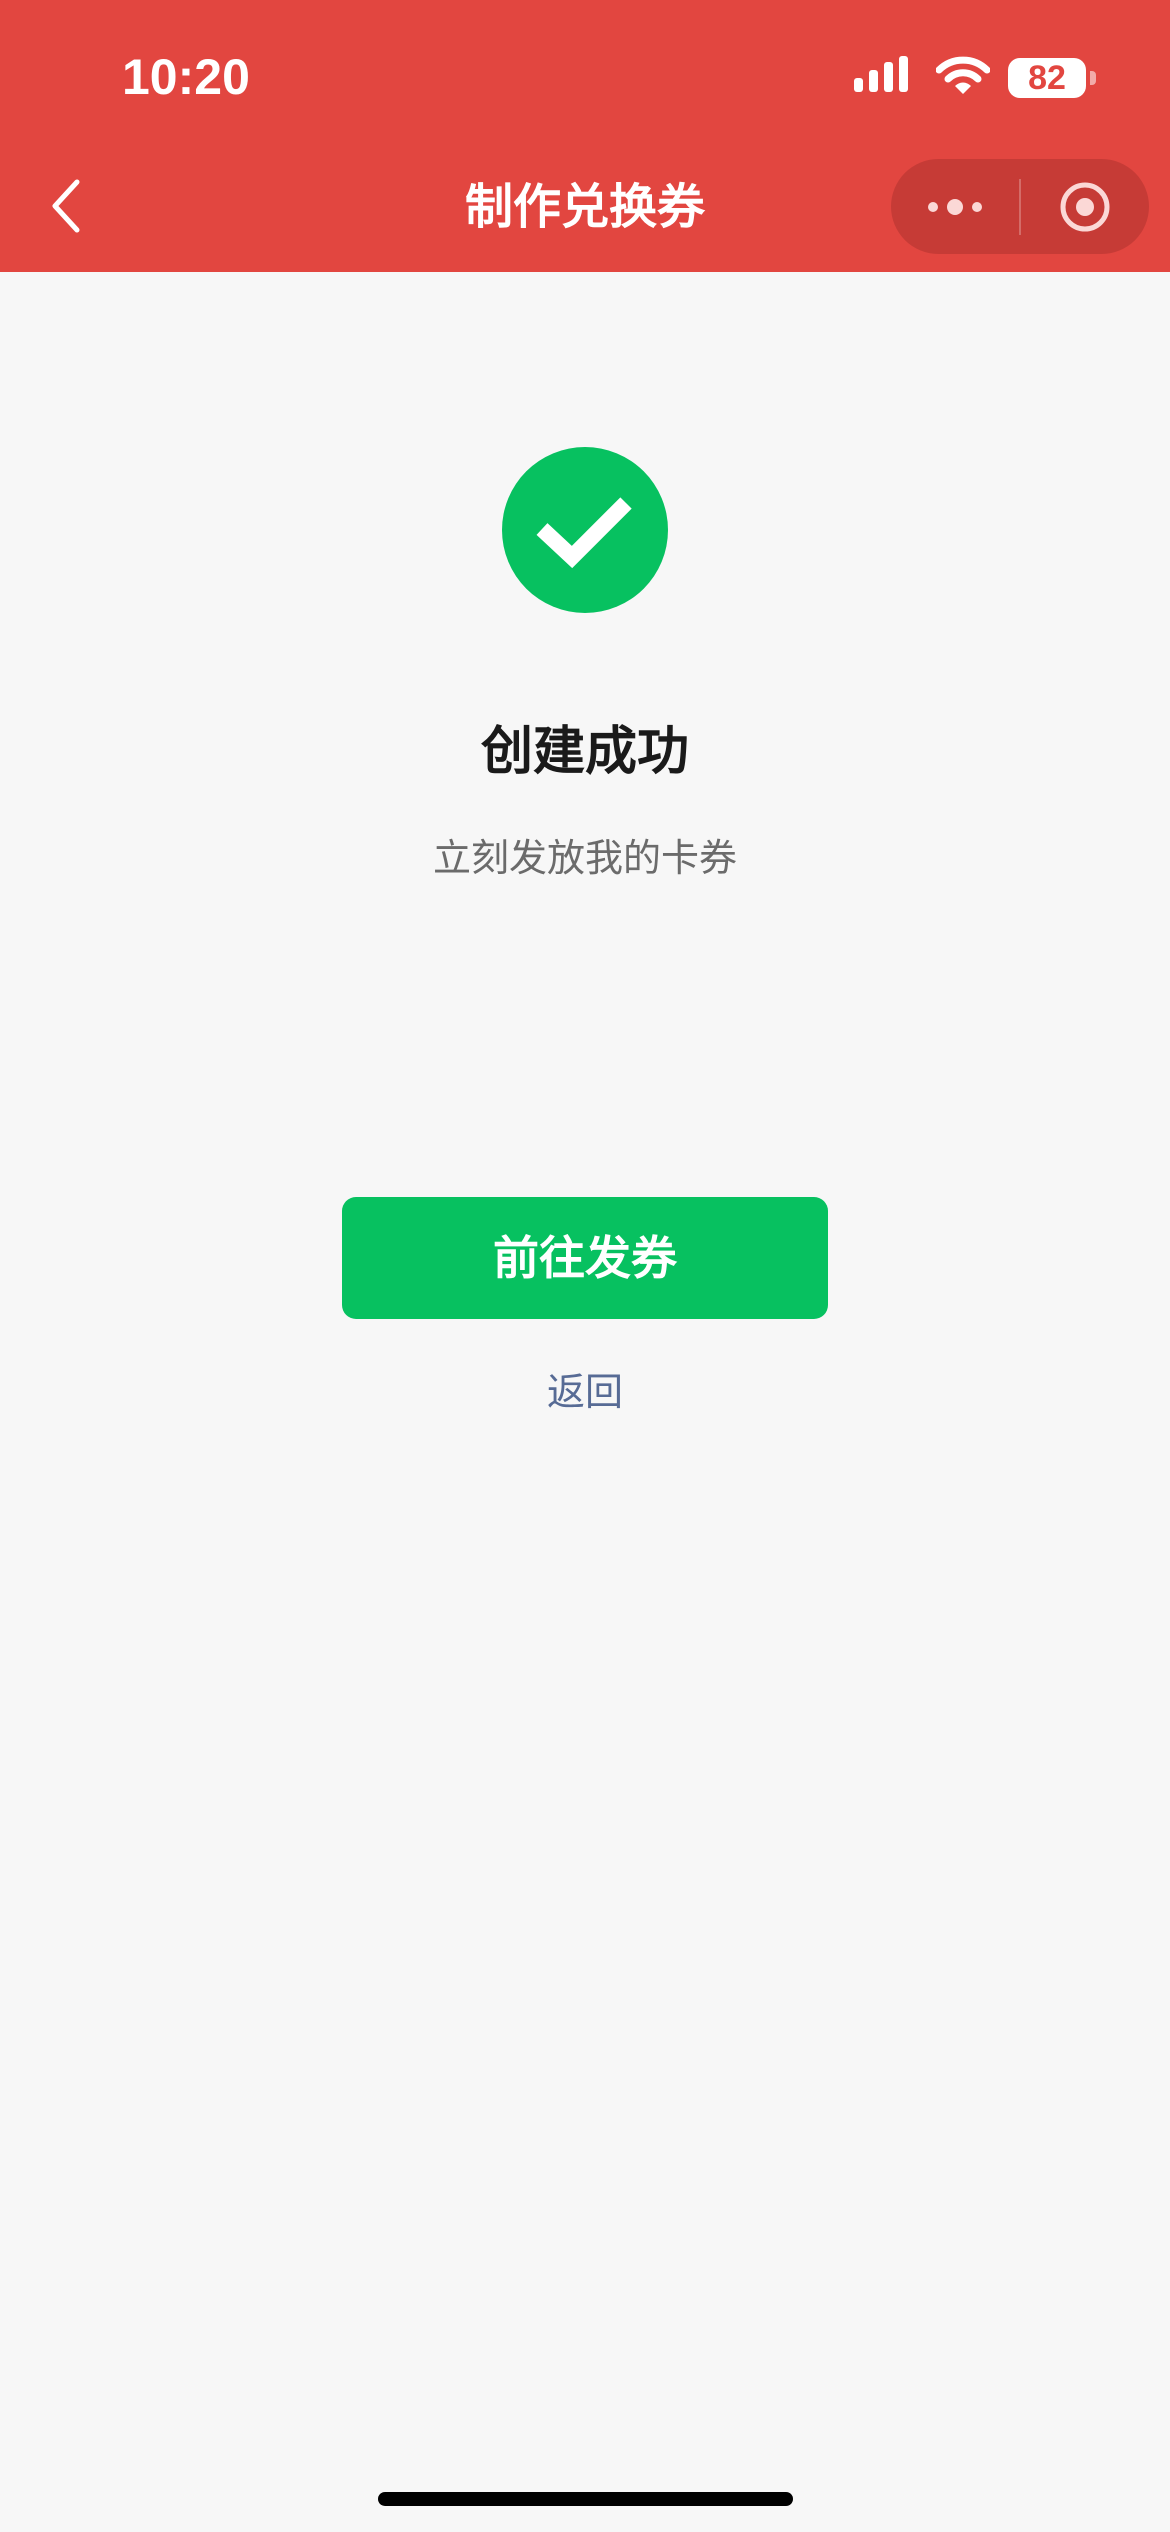 This screenshot has height=2532, width=1170. I want to click on go-issue-coupon-button: 前往发券, so click(585, 1258).